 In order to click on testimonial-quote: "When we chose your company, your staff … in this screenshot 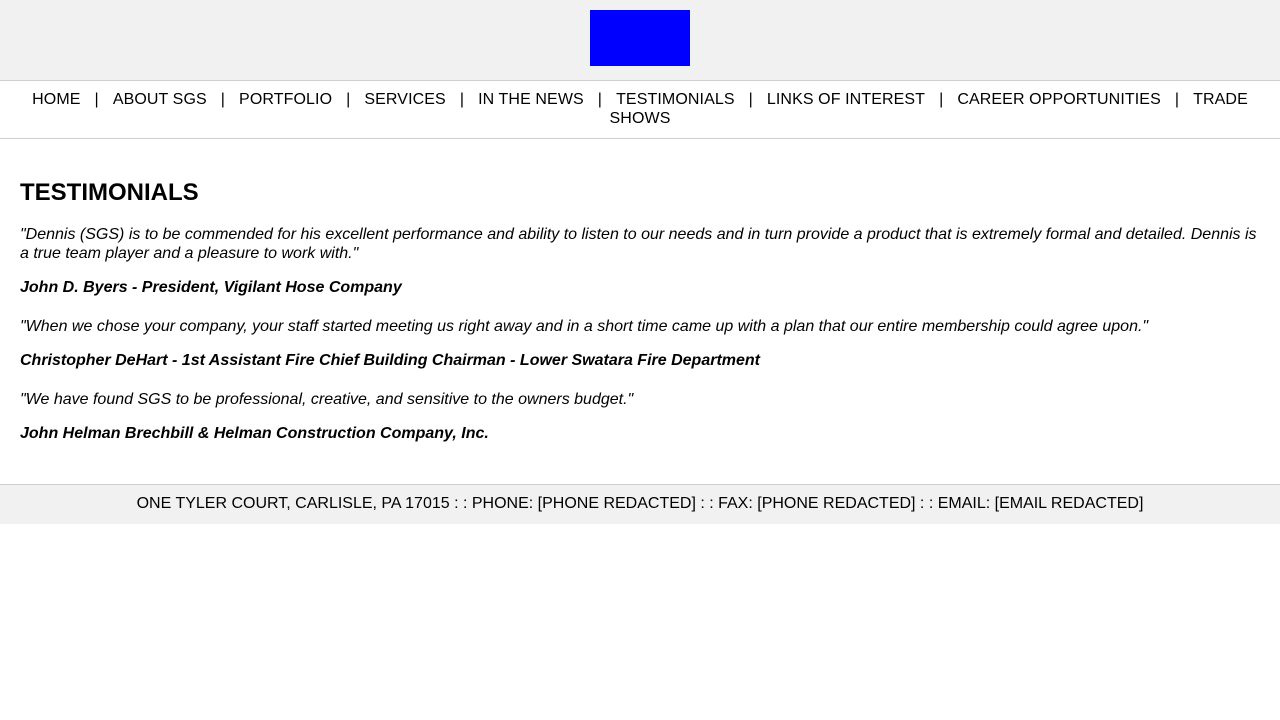, I will do `click(584, 326)`.